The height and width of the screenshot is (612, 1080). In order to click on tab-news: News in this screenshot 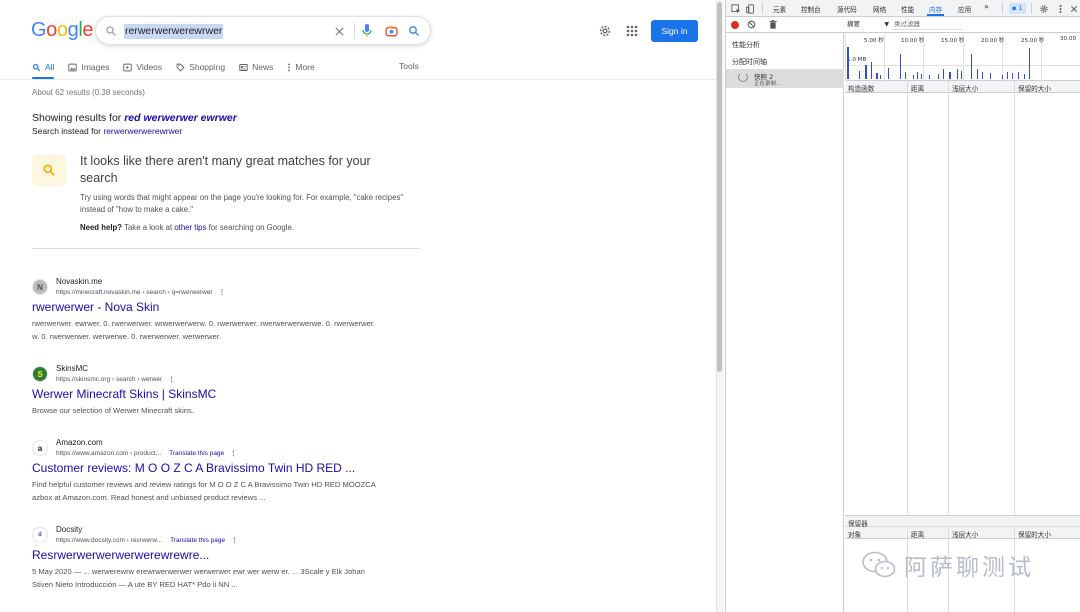, I will do `click(256, 67)`.